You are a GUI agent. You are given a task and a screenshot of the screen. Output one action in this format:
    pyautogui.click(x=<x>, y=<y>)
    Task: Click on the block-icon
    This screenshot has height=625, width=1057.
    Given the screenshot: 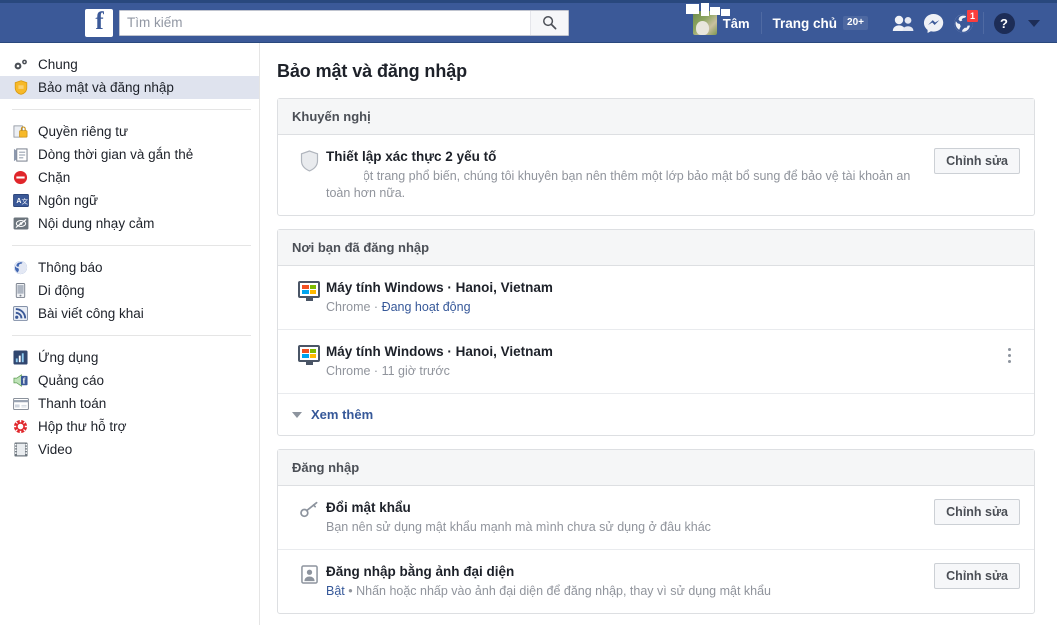 What is the action you would take?
    pyautogui.click(x=20, y=177)
    